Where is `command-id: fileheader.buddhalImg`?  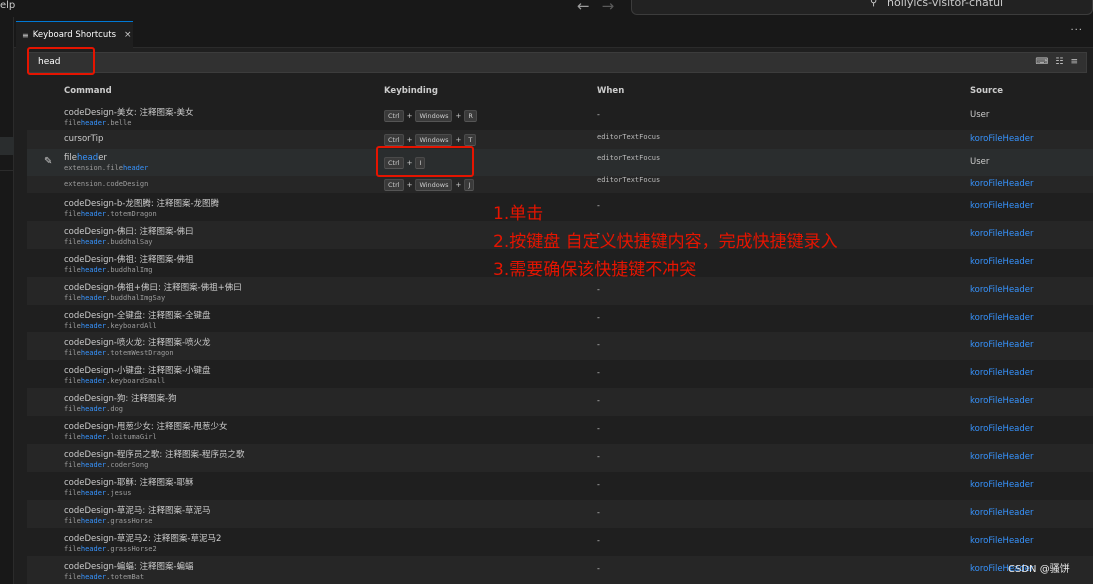 command-id: fileheader.buddhalImg is located at coordinates (108, 270).